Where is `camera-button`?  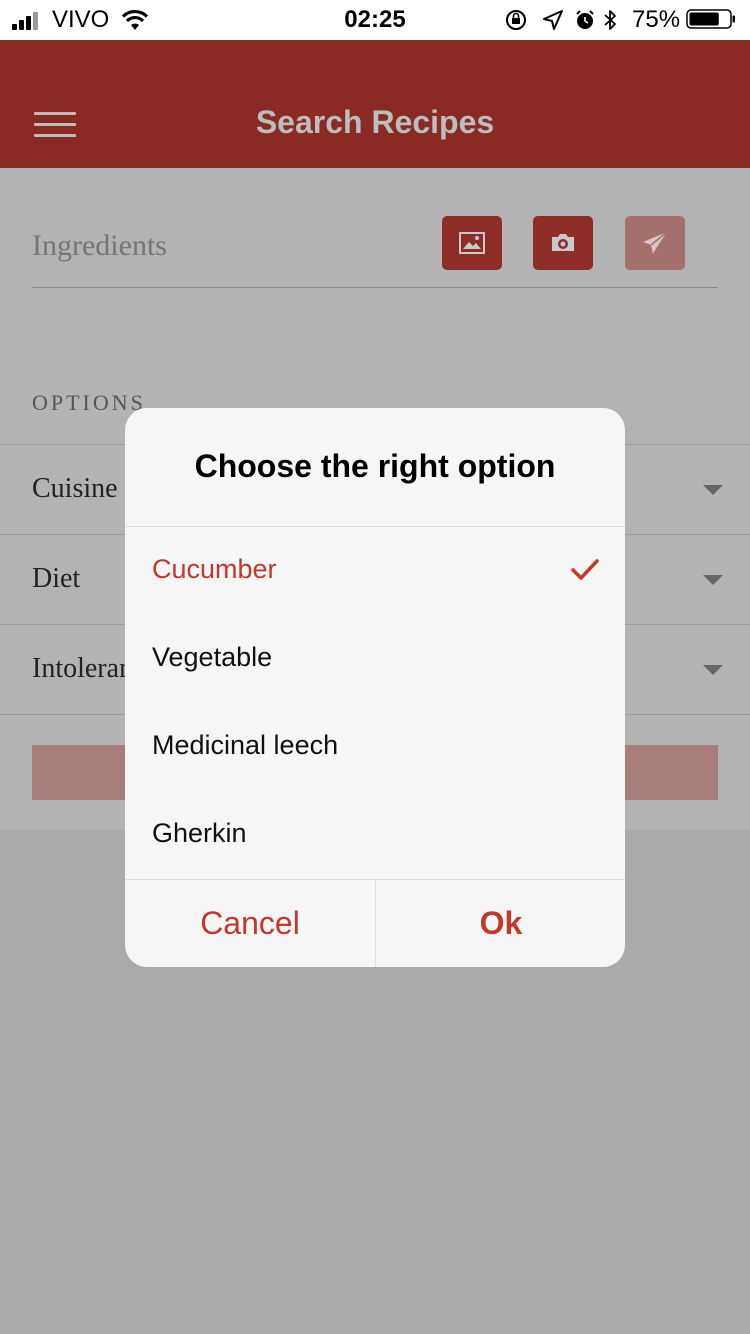 camera-button is located at coordinates (563, 243).